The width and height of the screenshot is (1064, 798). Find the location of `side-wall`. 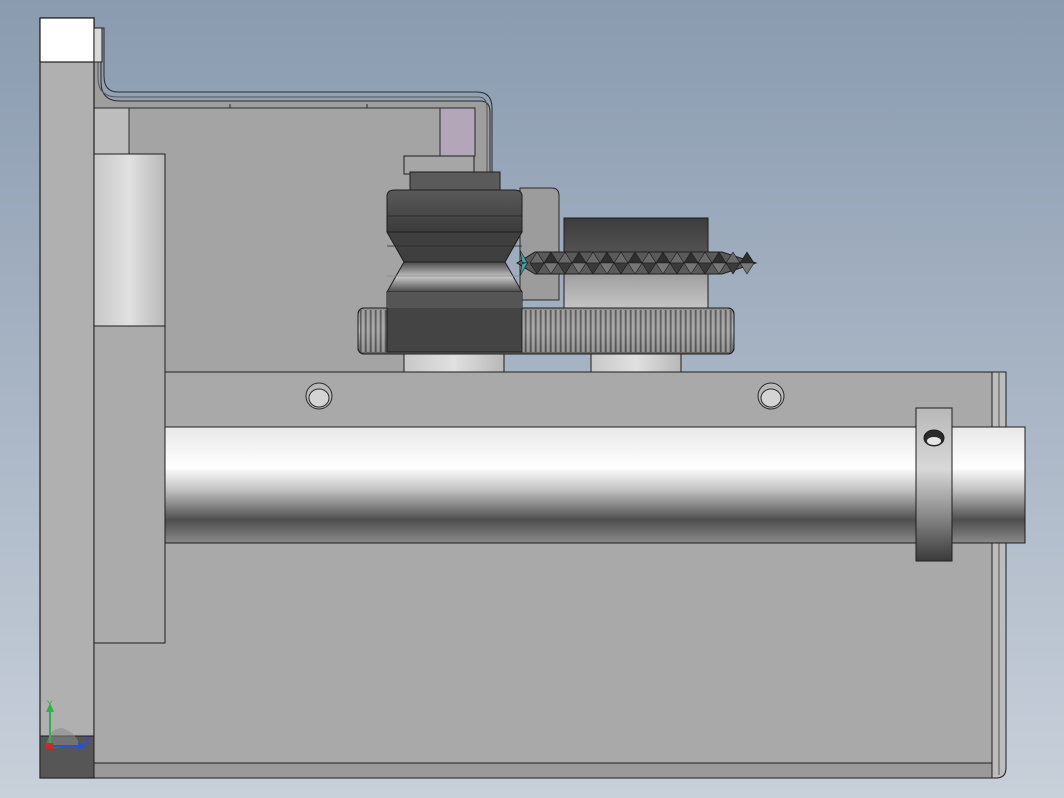

side-wall is located at coordinates (71, 398).